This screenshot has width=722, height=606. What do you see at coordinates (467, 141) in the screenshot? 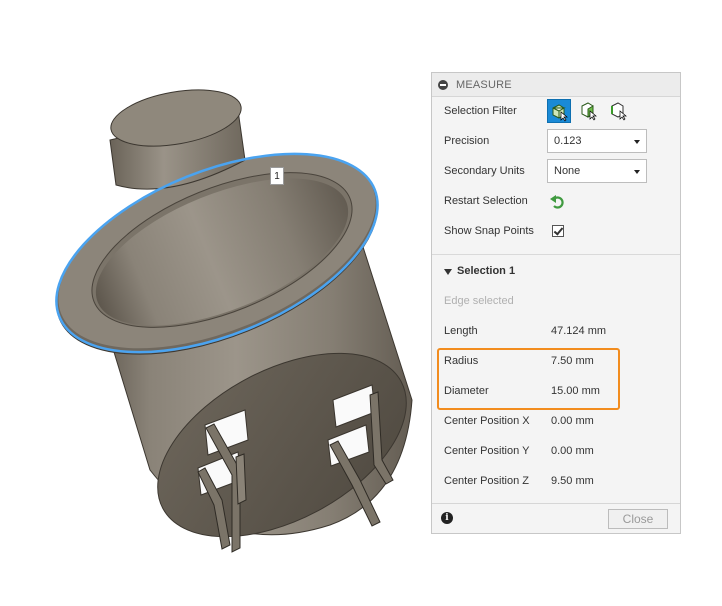
I see `precision-label: Precision` at bounding box center [467, 141].